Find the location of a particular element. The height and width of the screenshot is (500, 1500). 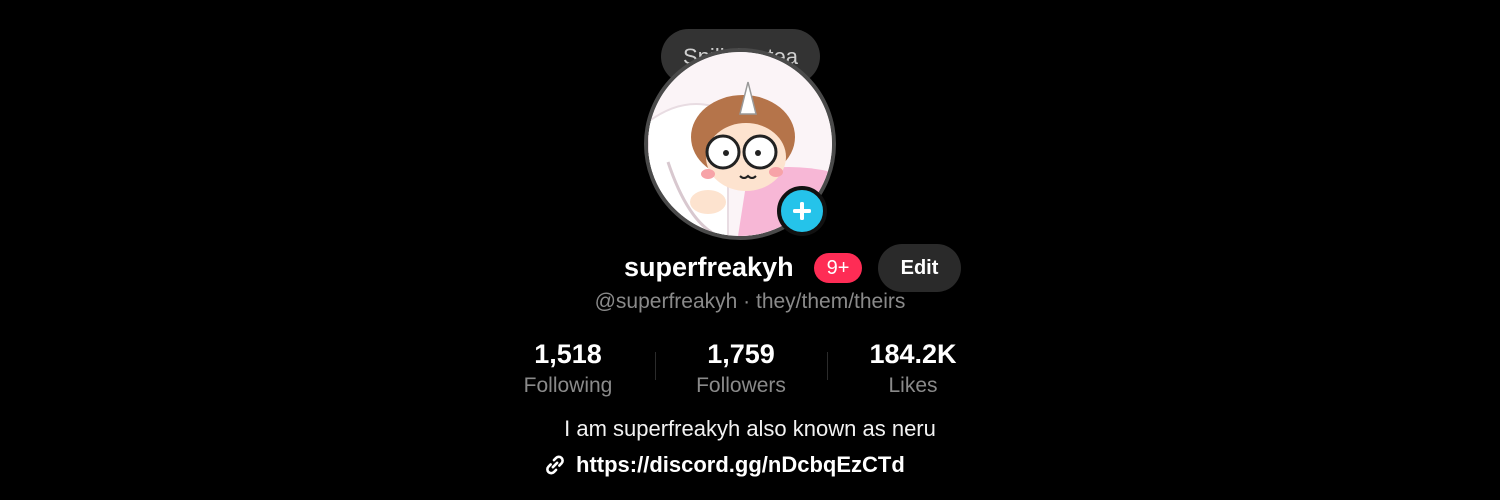

name-row: superfreakyh 9+ Edit is located at coordinates (750, 268).